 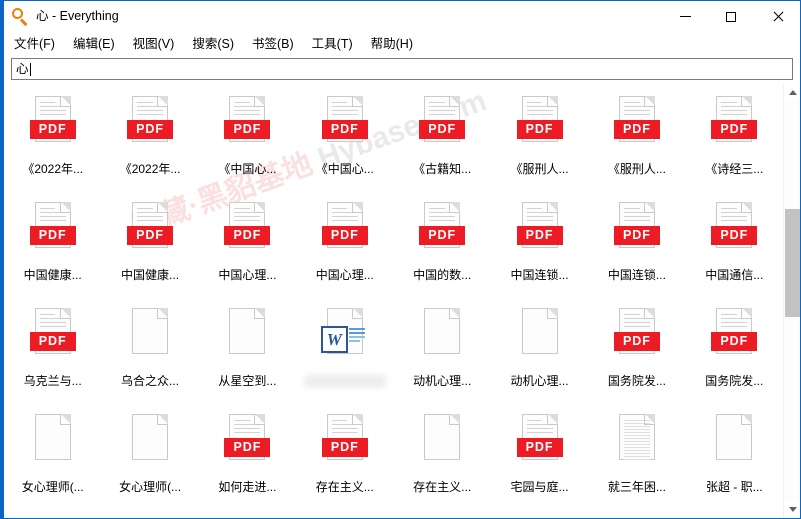 What do you see at coordinates (685, 16) in the screenshot?
I see `minimize-button` at bounding box center [685, 16].